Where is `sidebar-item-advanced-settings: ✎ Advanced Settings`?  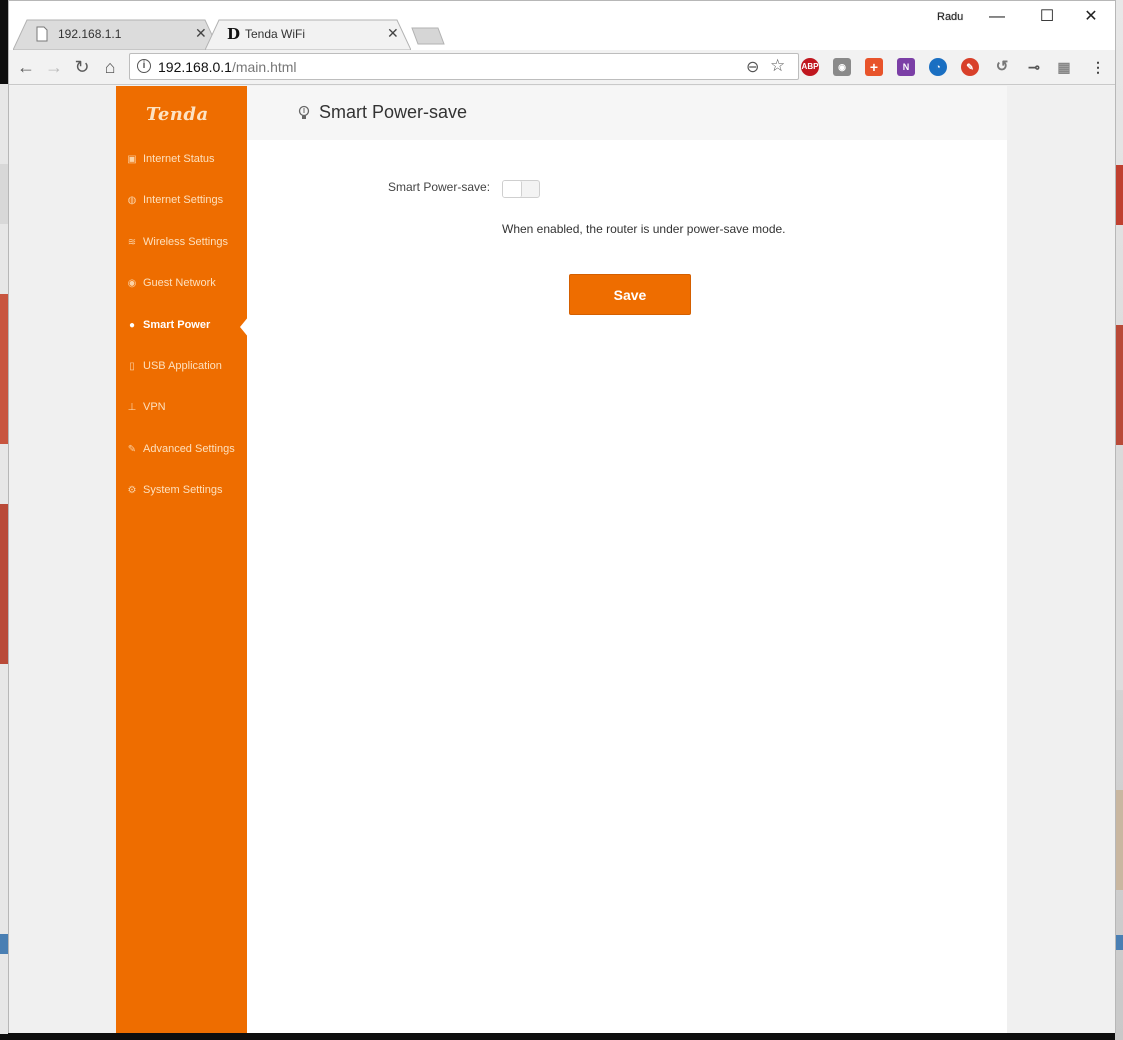 sidebar-item-advanced-settings: ✎ Advanced Settings is located at coordinates (181, 451).